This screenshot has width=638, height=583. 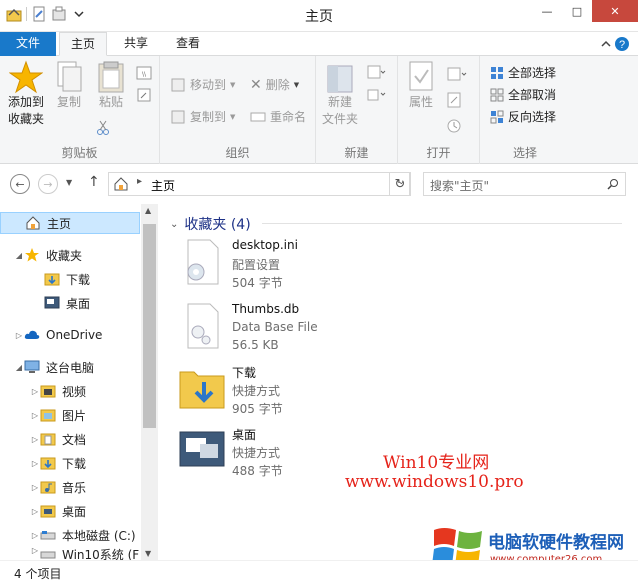 I want to click on collapse-chevron-icon: ⌄, so click(x=174, y=224).